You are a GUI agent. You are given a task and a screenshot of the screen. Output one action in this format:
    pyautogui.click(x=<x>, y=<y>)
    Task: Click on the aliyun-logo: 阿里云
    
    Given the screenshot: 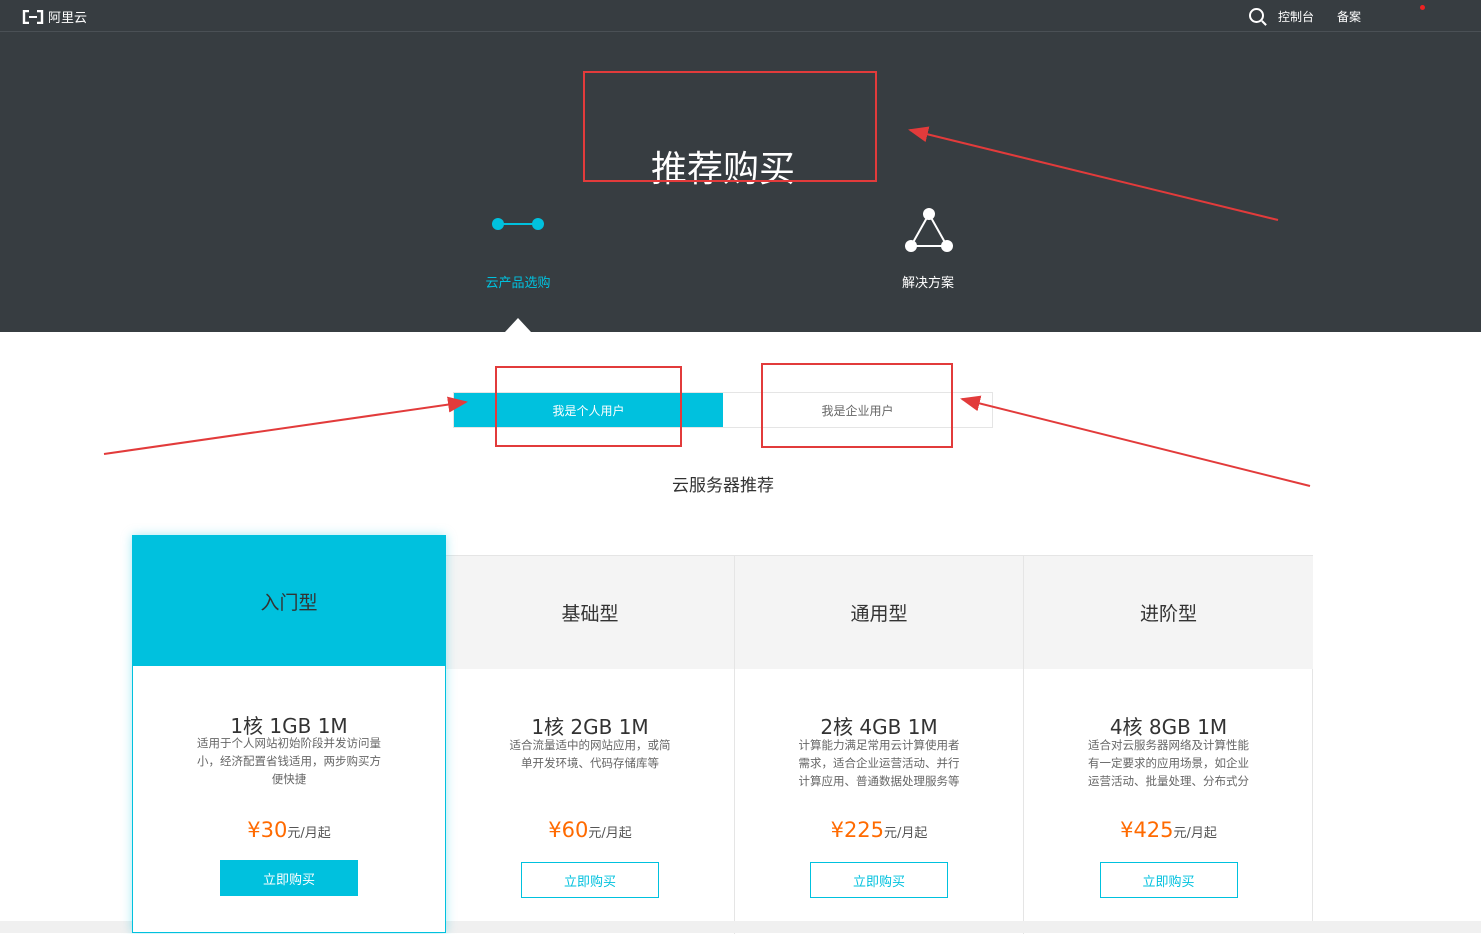 What is the action you would take?
    pyautogui.click(x=54, y=16)
    